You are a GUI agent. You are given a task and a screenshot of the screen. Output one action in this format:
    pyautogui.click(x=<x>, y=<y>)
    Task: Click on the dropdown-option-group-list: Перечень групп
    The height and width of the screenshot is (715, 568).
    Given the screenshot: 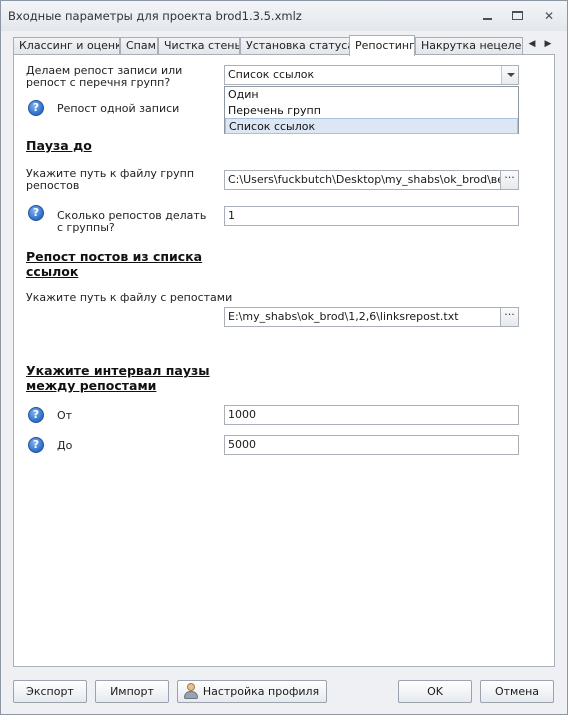 What is the action you would take?
    pyautogui.click(x=371, y=111)
    